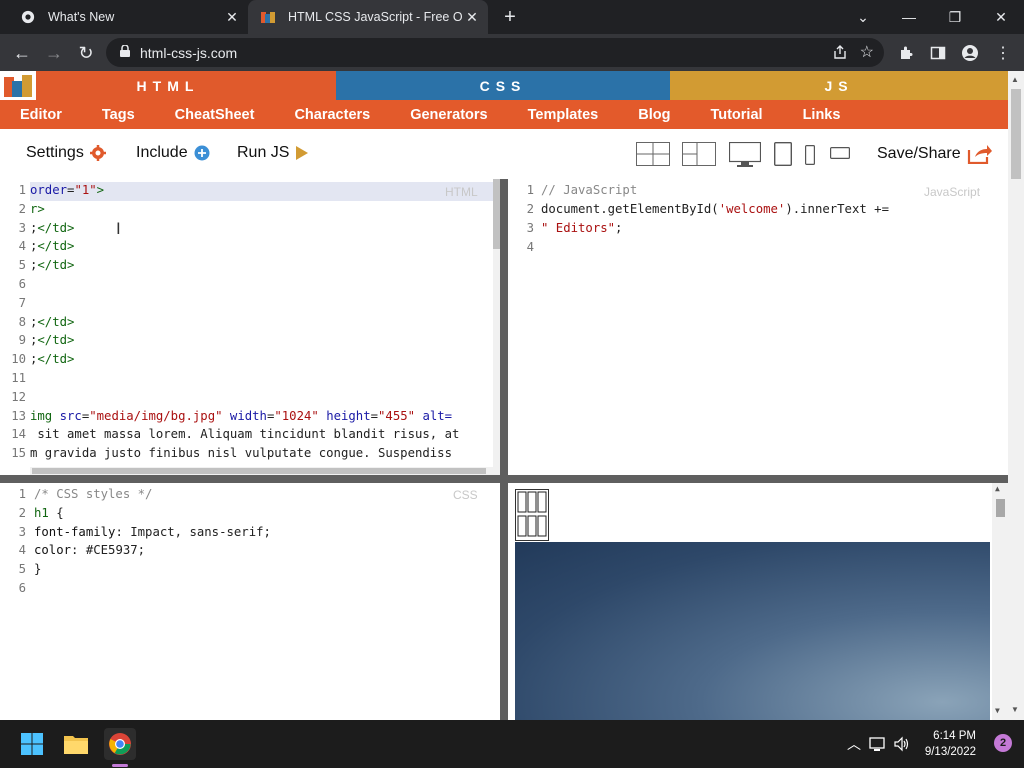 The image size is (1024, 768). Describe the element at coordinates (22, 302) in the screenshot. I see `line-number: 7` at that location.